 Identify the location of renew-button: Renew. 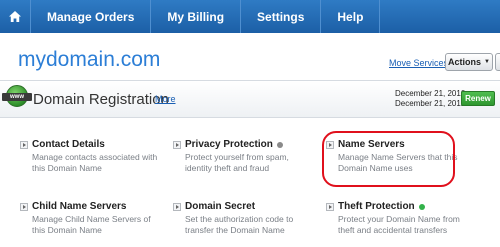
(478, 98).